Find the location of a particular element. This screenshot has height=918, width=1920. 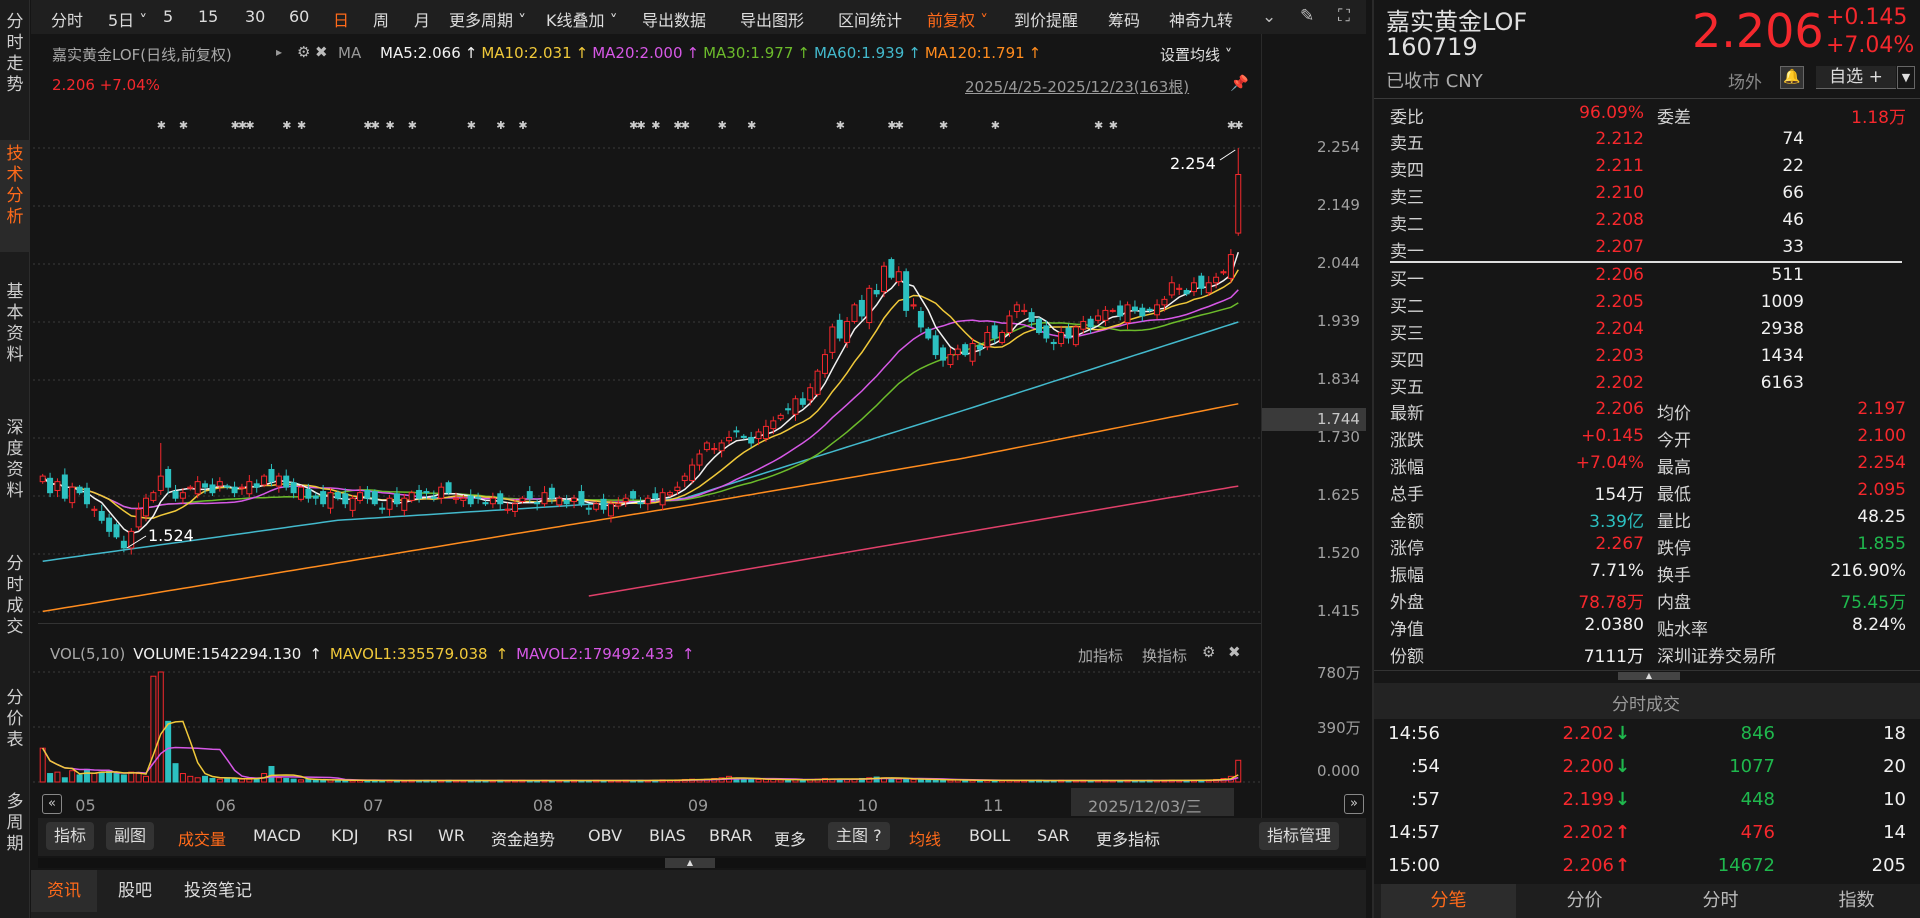

fullscreen-icon: ⛶ is located at coordinates (1344, 16).